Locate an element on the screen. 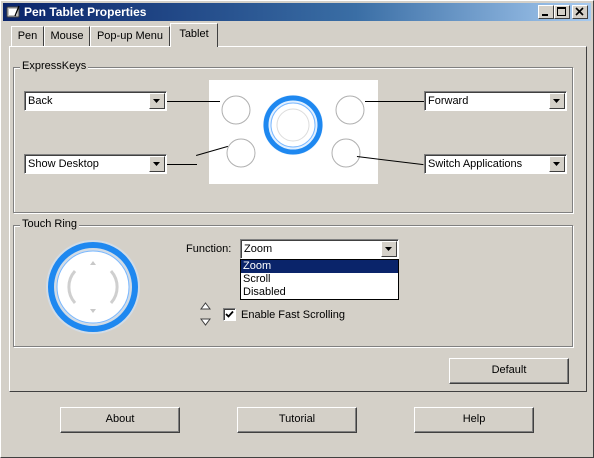  scroll-arrows is located at coordinates (205, 314).